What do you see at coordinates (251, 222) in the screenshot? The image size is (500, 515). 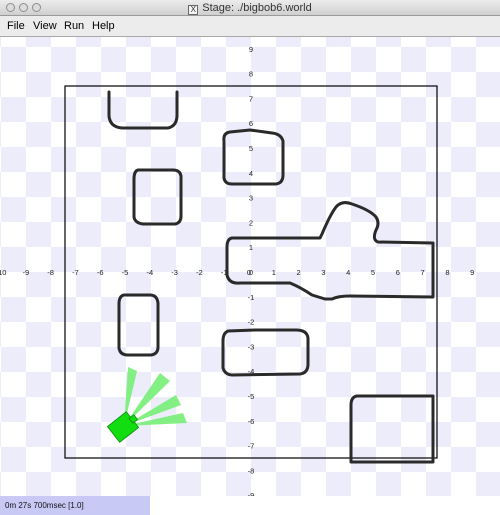 I see `y-tick-label: 2` at bounding box center [251, 222].